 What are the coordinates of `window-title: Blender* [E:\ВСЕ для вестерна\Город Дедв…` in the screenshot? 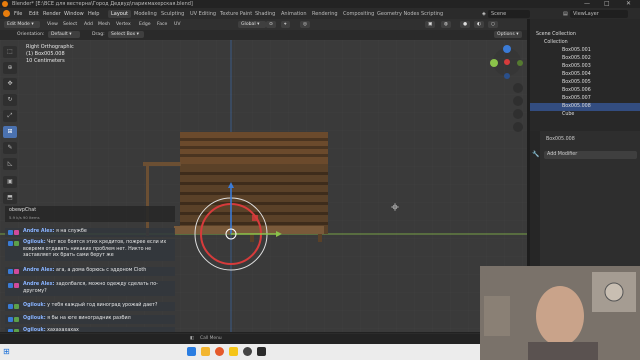 It's located at (102, 4).